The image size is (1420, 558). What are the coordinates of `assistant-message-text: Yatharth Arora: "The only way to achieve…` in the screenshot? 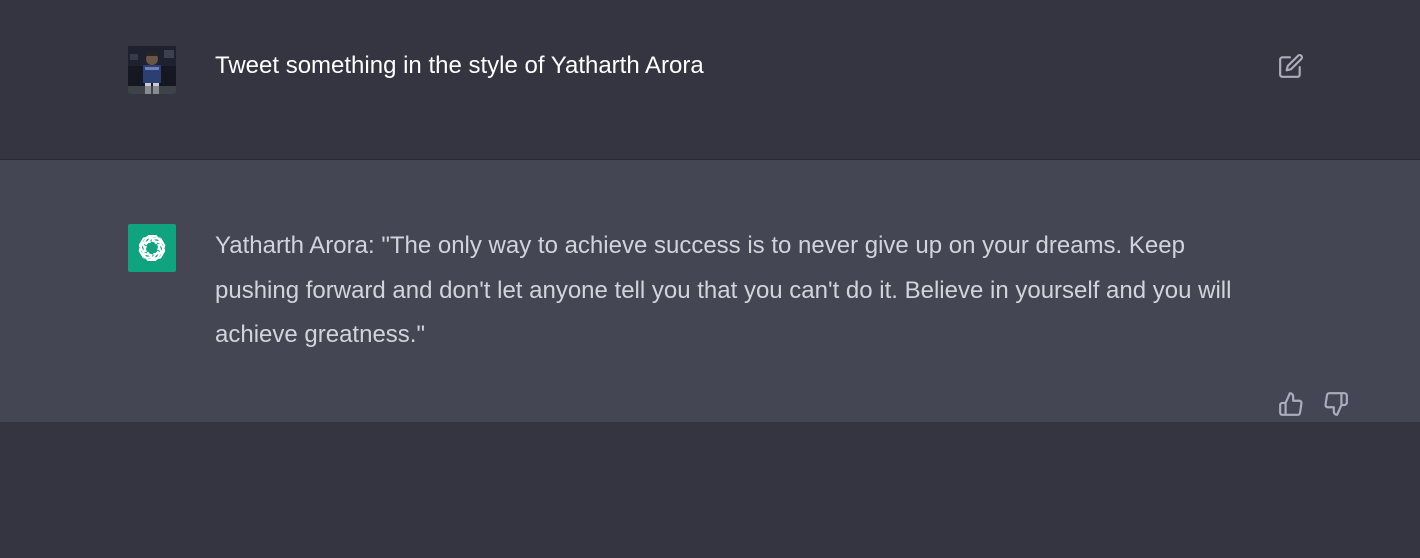 It's located at (723, 290).